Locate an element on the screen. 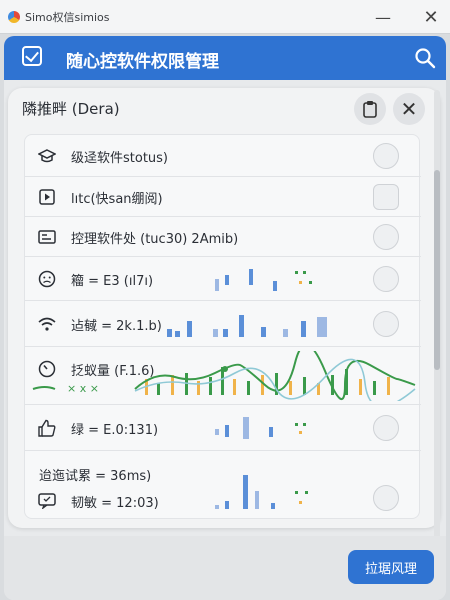  scrollbar is located at coordinates (437, 325).